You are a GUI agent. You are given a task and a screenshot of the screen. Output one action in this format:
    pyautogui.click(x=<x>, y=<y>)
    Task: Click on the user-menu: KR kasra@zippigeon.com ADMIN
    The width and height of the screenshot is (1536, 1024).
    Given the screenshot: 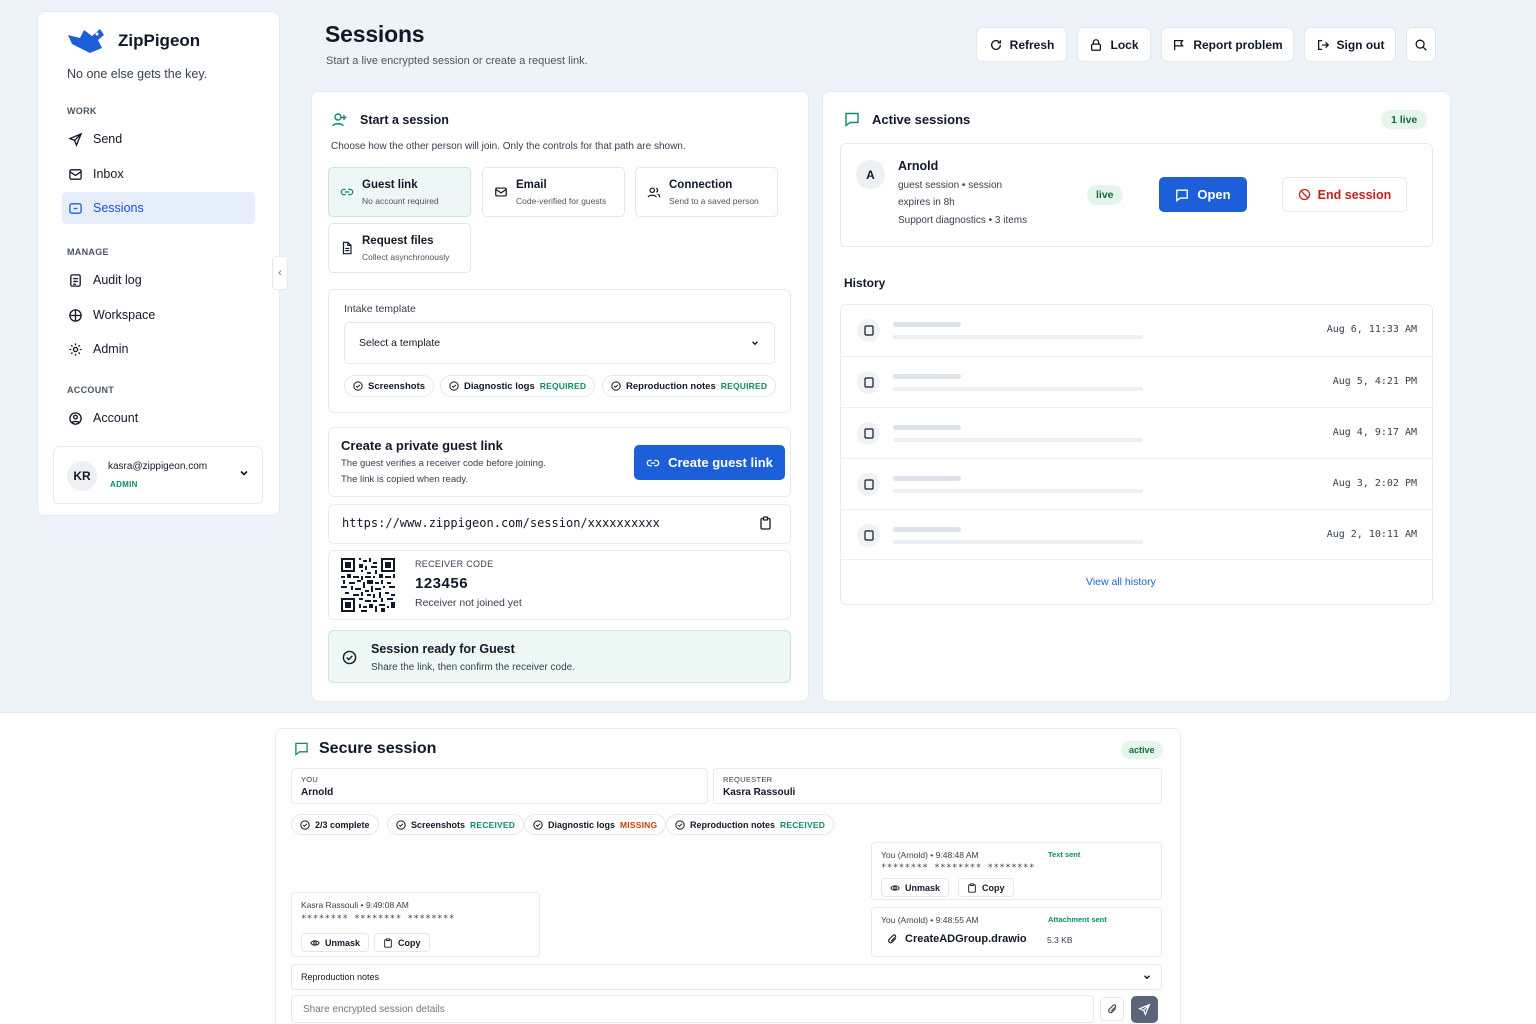 What is the action you would take?
    pyautogui.click(x=158, y=475)
    